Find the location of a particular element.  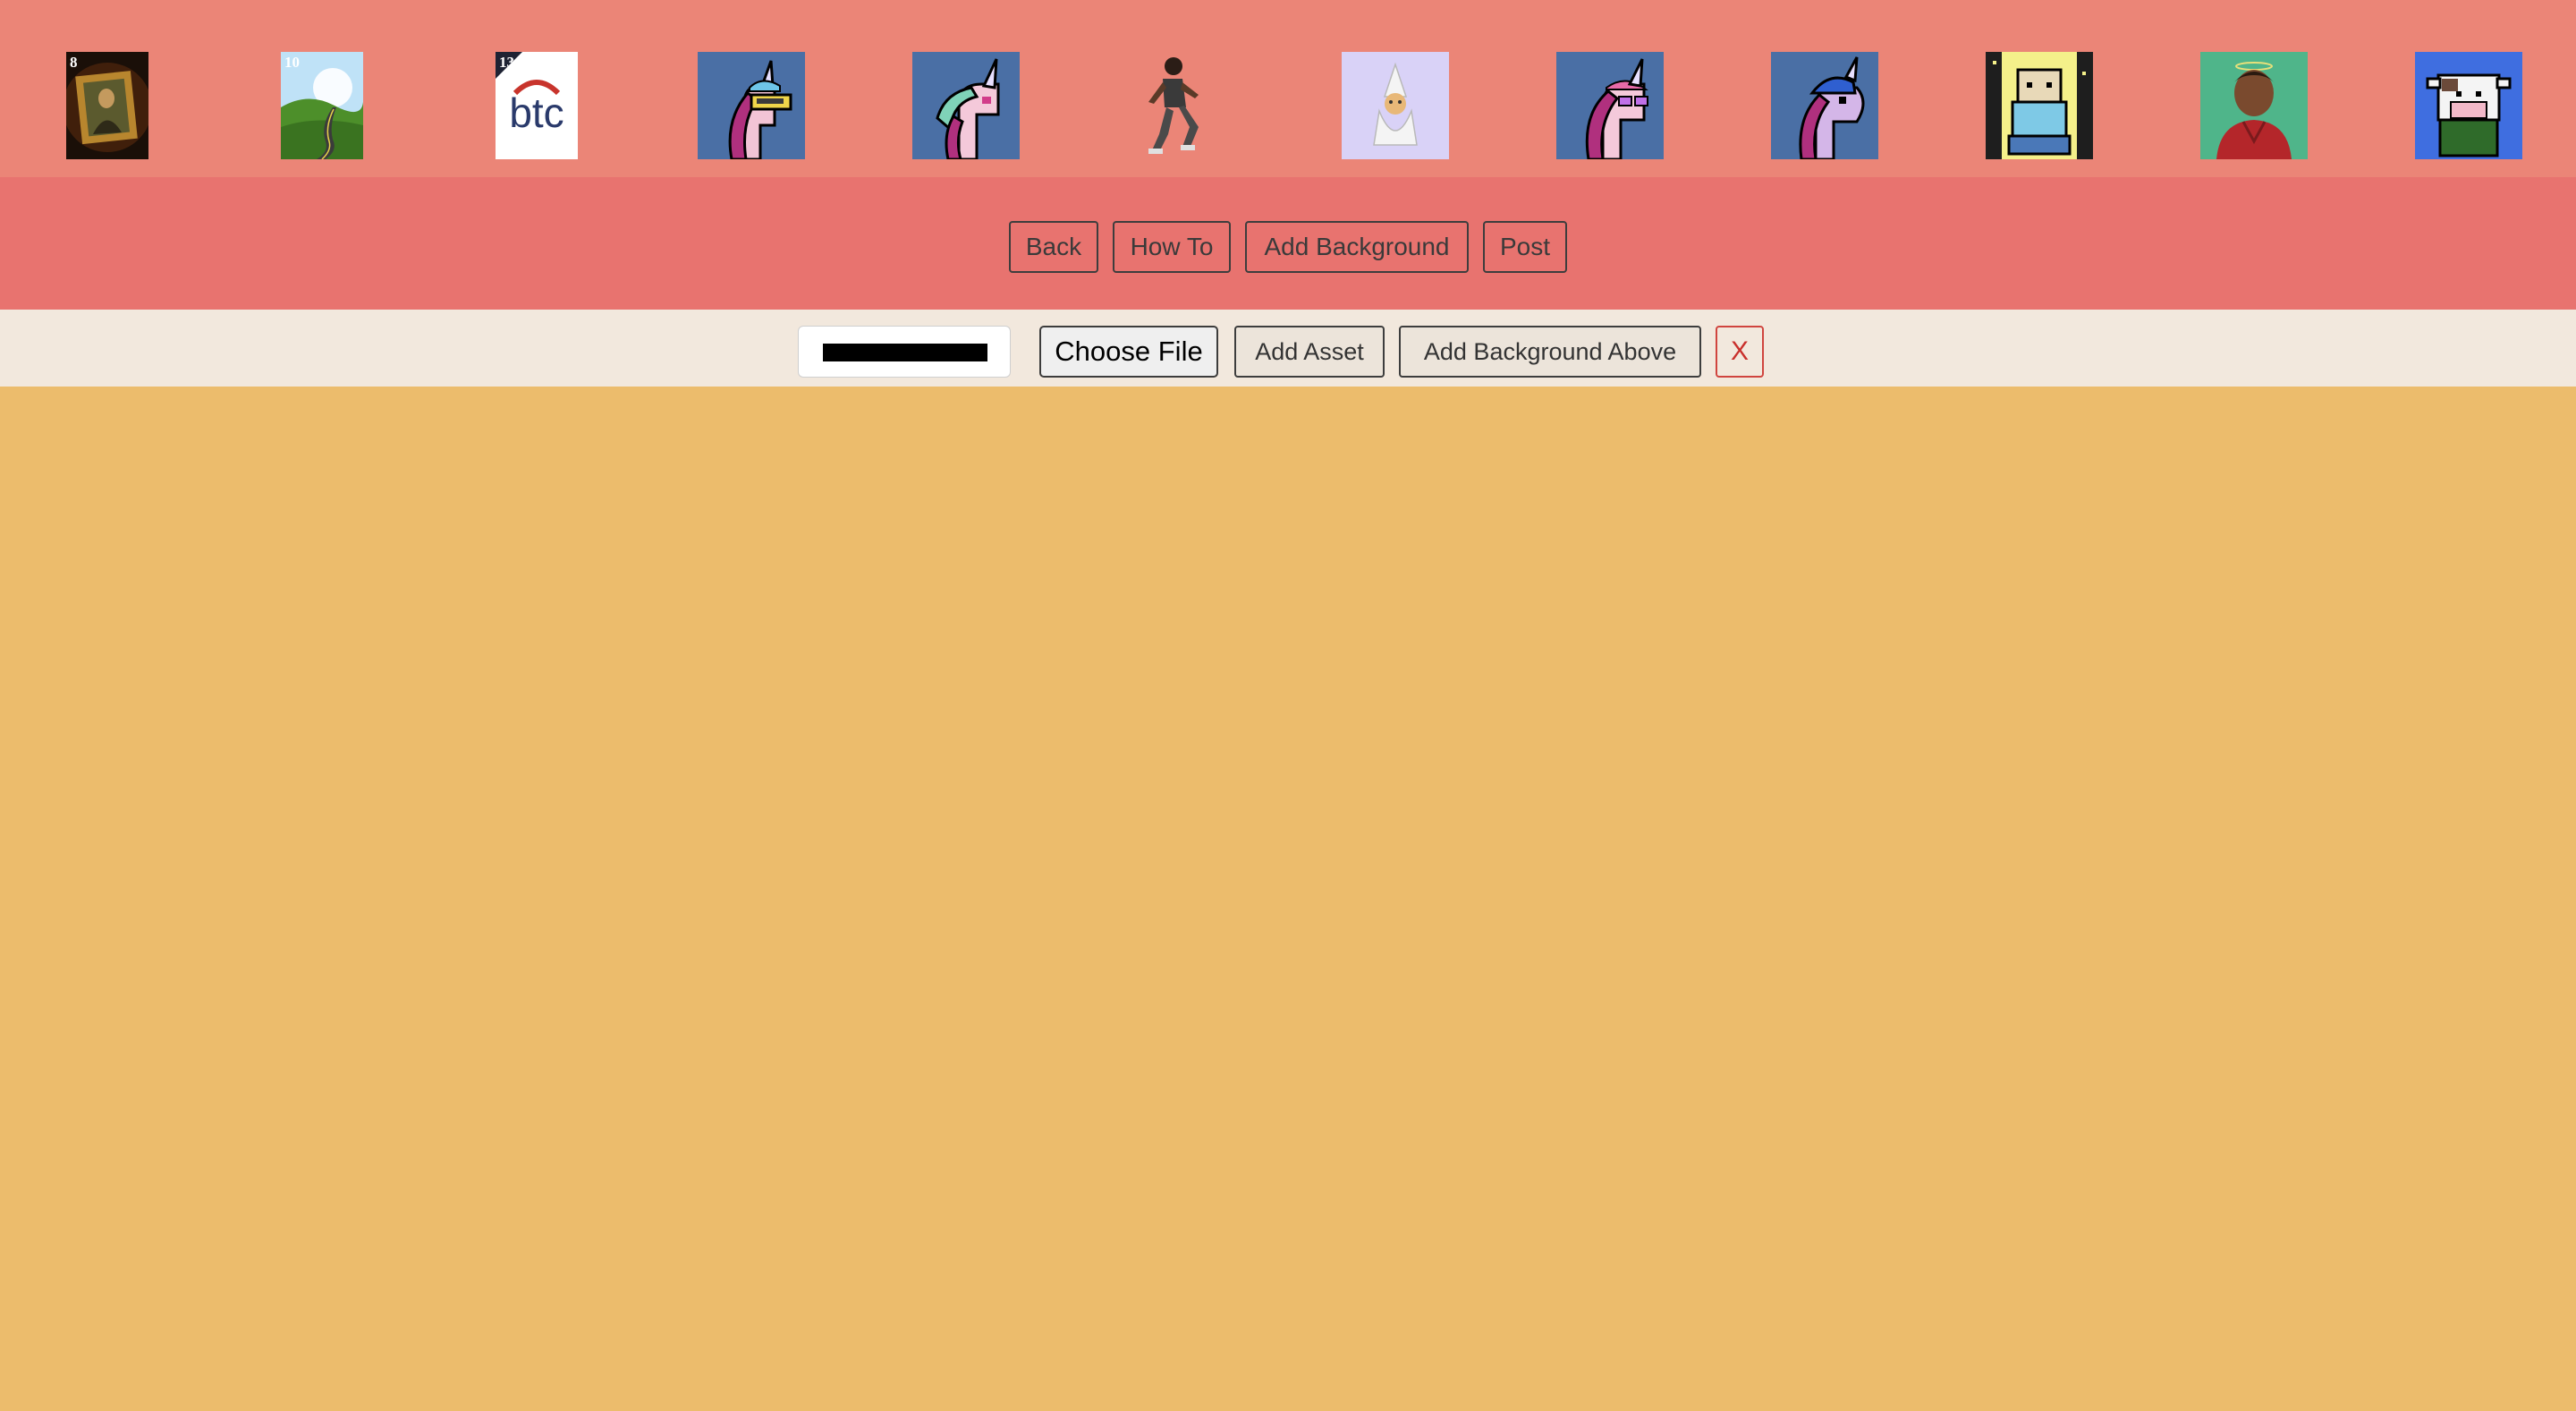

halo-portrait-thumbnail is located at coordinates (2254, 106).